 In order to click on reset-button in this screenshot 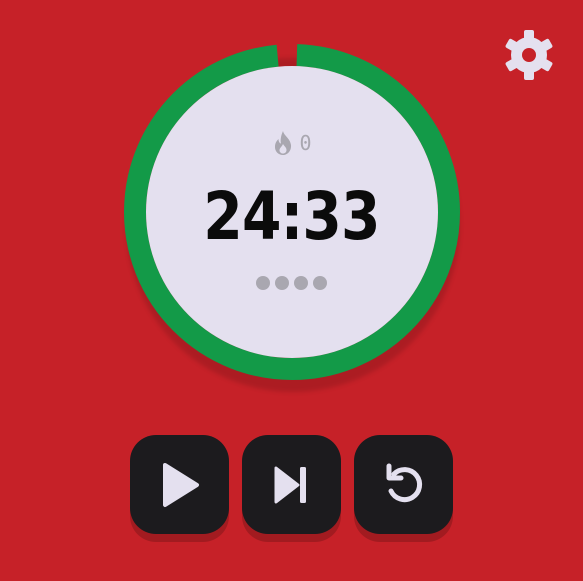, I will do `click(403, 484)`.